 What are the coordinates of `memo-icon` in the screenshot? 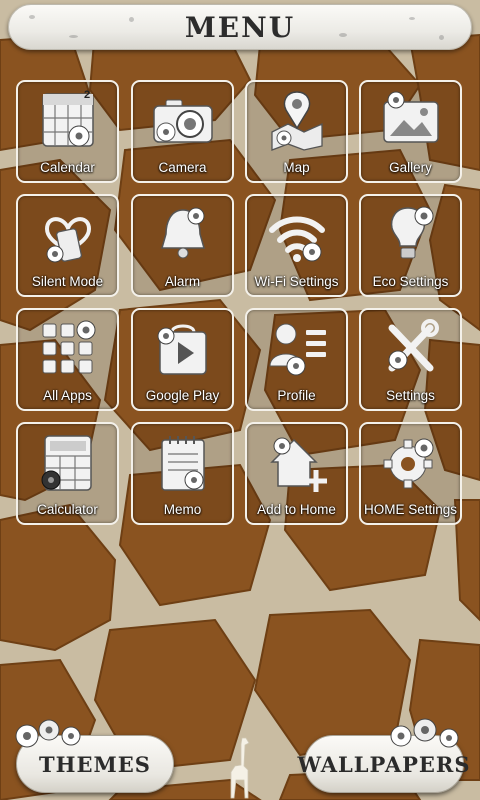 It's located at (182, 463).